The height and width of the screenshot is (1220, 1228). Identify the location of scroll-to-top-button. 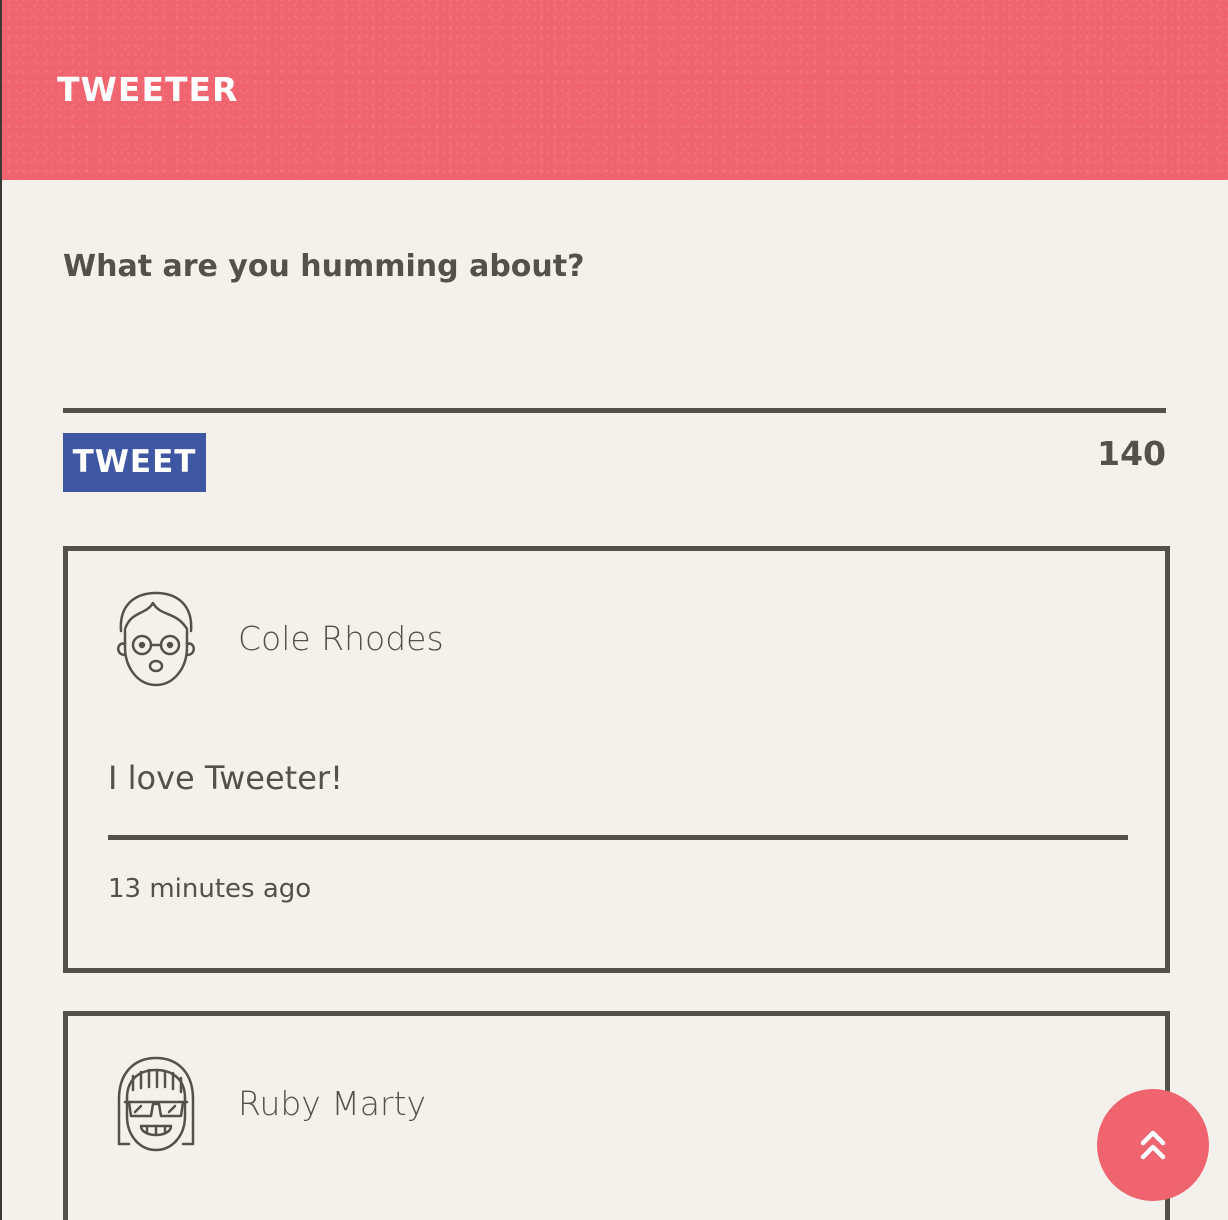
(1153, 1145).